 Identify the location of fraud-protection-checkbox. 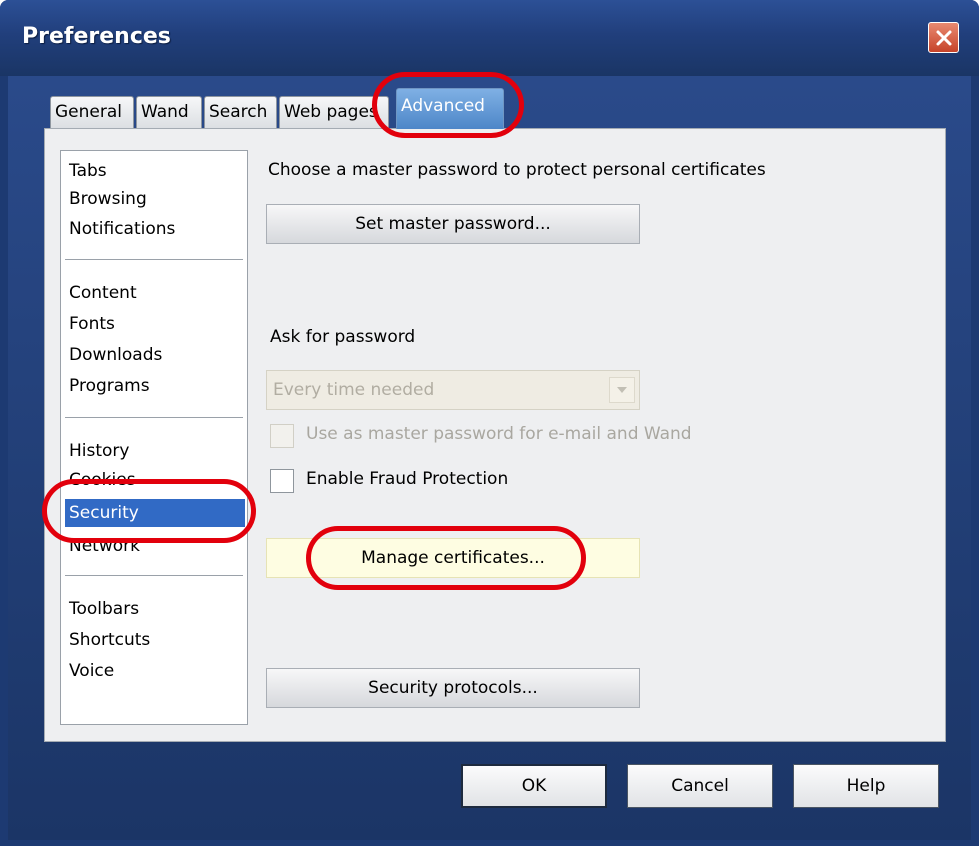
(282, 481).